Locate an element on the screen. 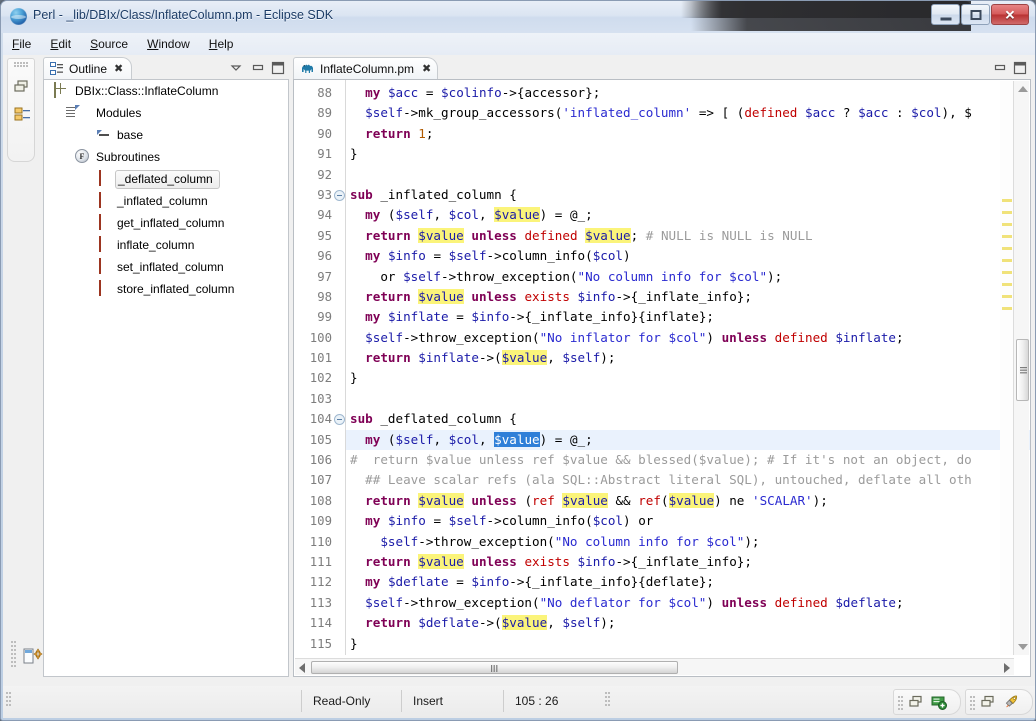  code-line-90: 90 return 1; is located at coordinates (662, 134).